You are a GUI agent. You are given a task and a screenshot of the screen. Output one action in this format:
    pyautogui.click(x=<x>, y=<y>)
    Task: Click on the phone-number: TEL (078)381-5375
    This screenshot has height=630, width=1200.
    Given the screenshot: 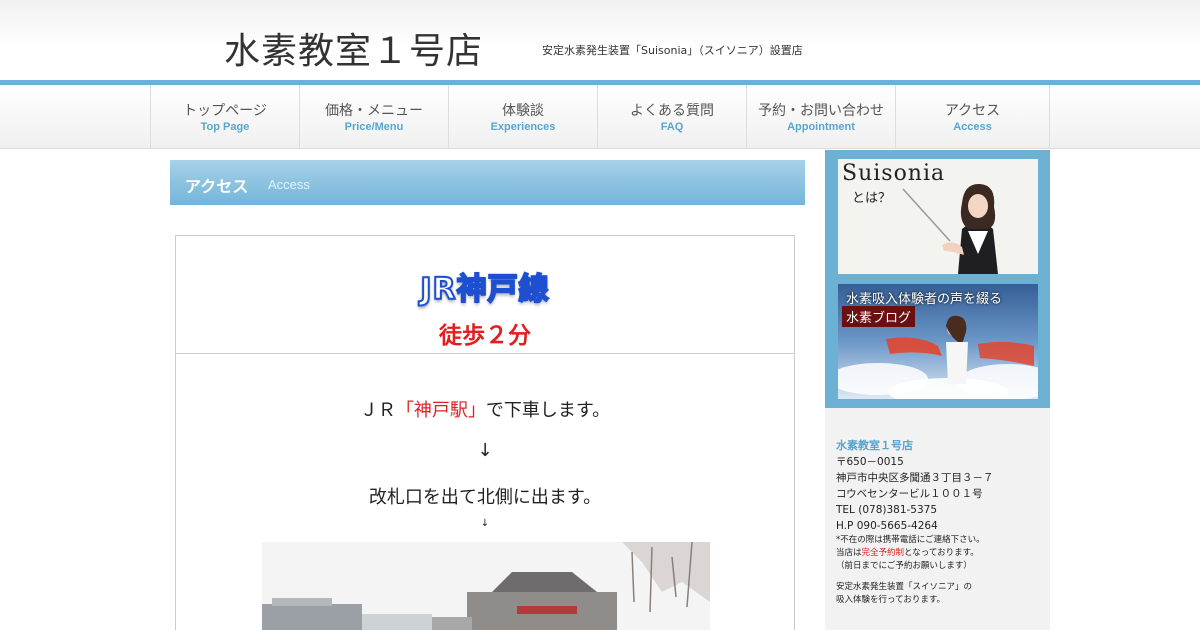 What is the action you would take?
    pyautogui.click(x=887, y=510)
    